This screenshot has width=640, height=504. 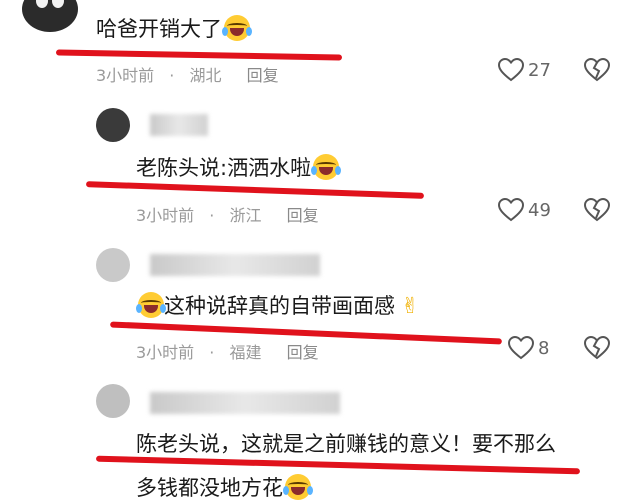 I want to click on like-count: 49, so click(x=539, y=210).